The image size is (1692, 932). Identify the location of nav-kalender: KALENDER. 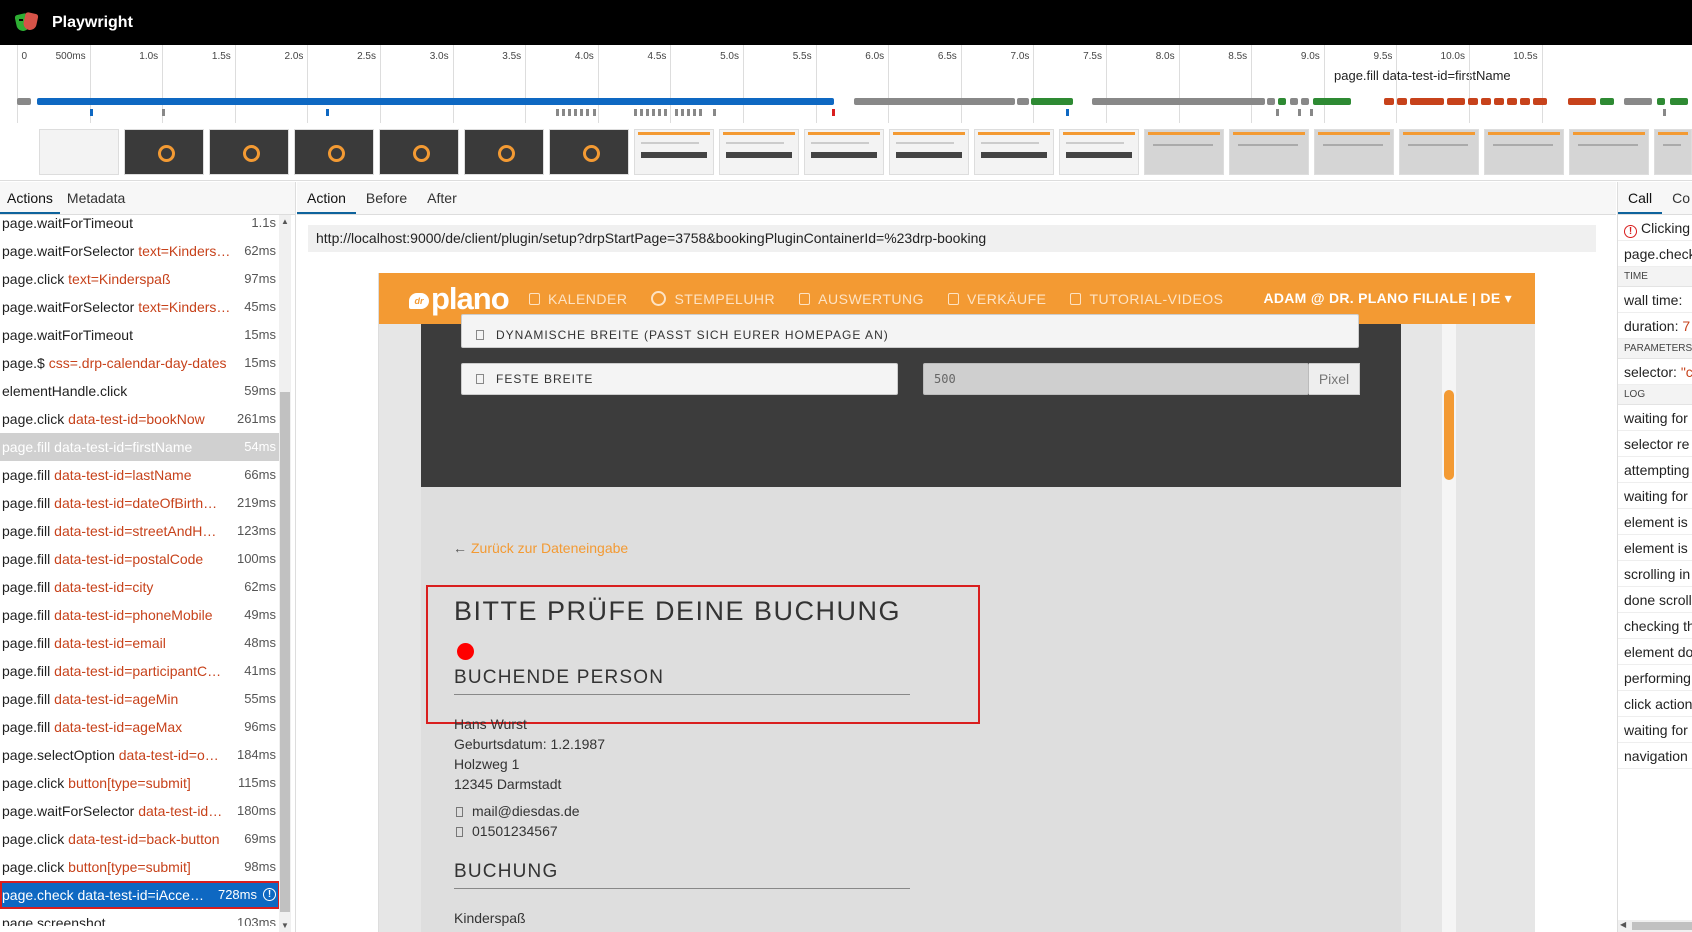
(578, 299).